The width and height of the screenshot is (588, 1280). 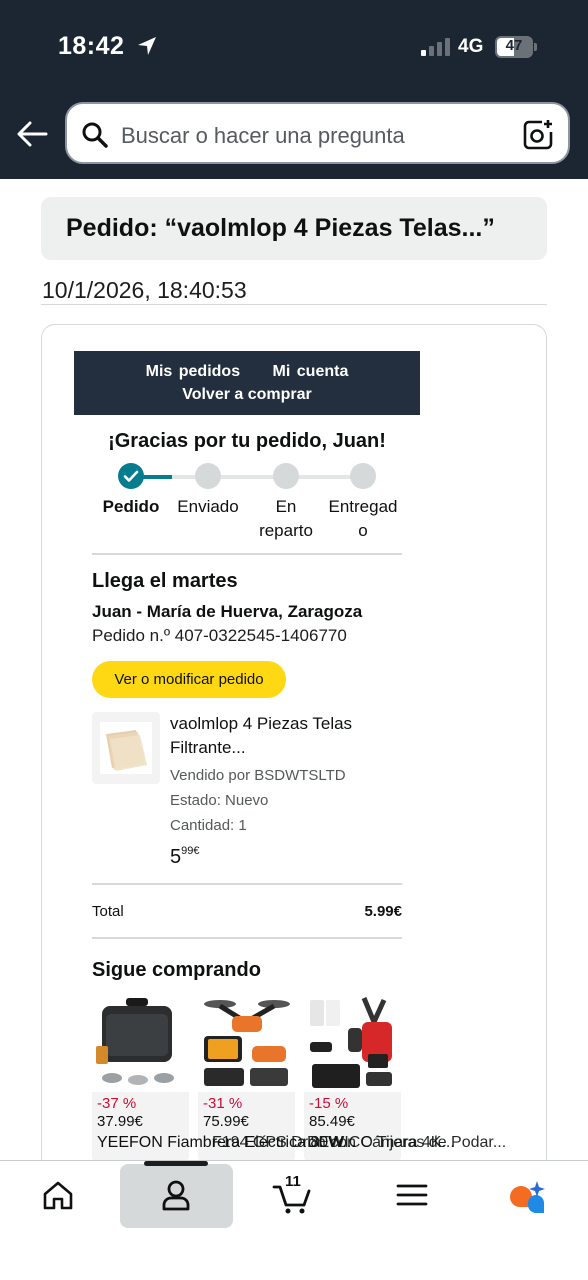 I want to click on nav-buy-again-link: Volver a comprar, so click(x=247, y=395).